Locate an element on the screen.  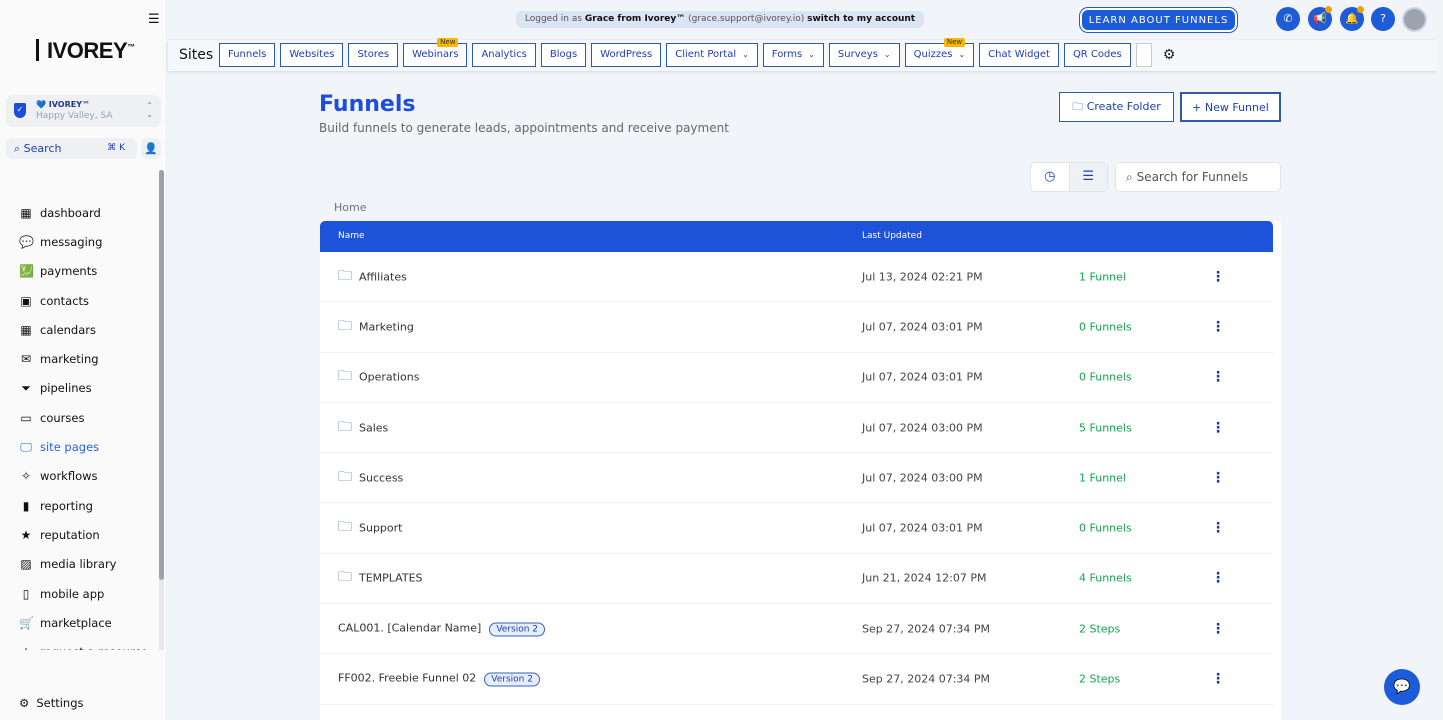
star-icon: ★ is located at coordinates (26, 534).